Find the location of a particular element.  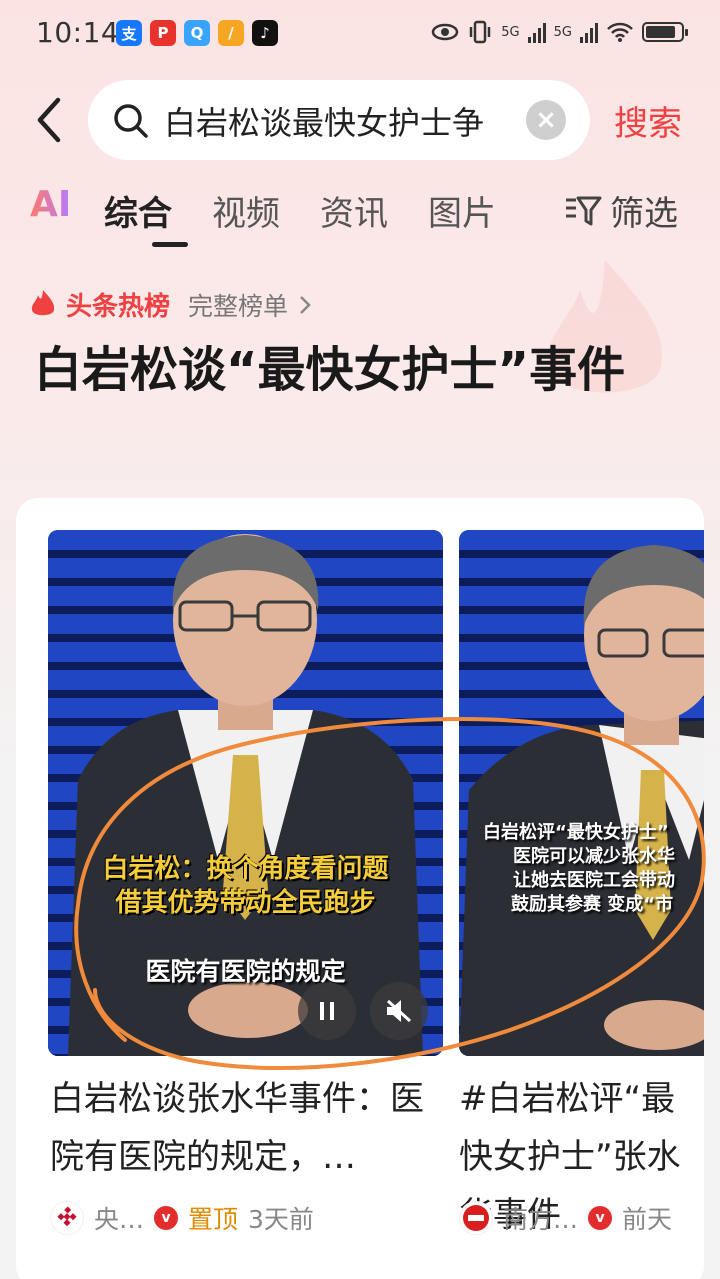

chevron-left-icon is located at coordinates (49, 120).